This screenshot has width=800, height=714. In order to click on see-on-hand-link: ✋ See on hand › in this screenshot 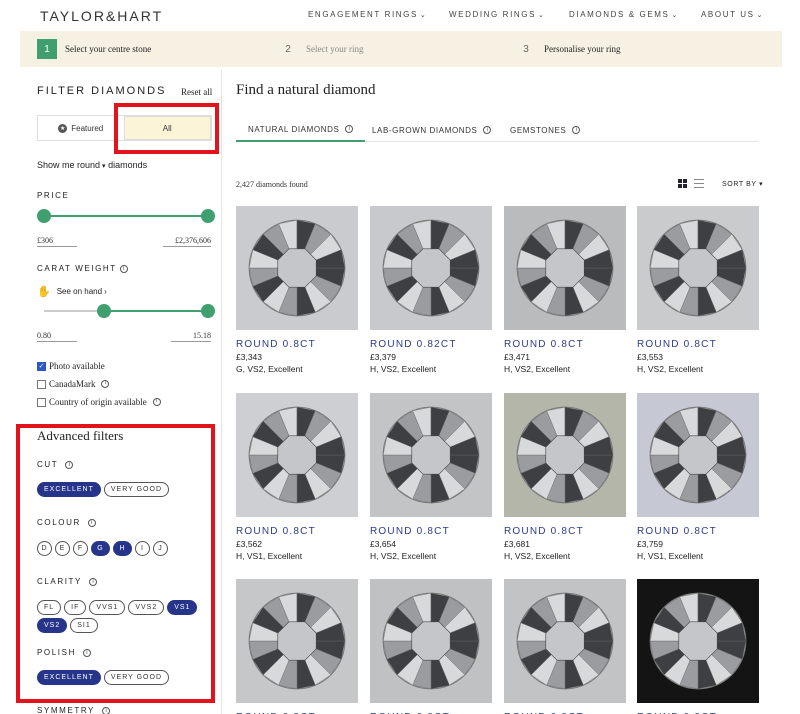, I will do `click(72, 291)`.